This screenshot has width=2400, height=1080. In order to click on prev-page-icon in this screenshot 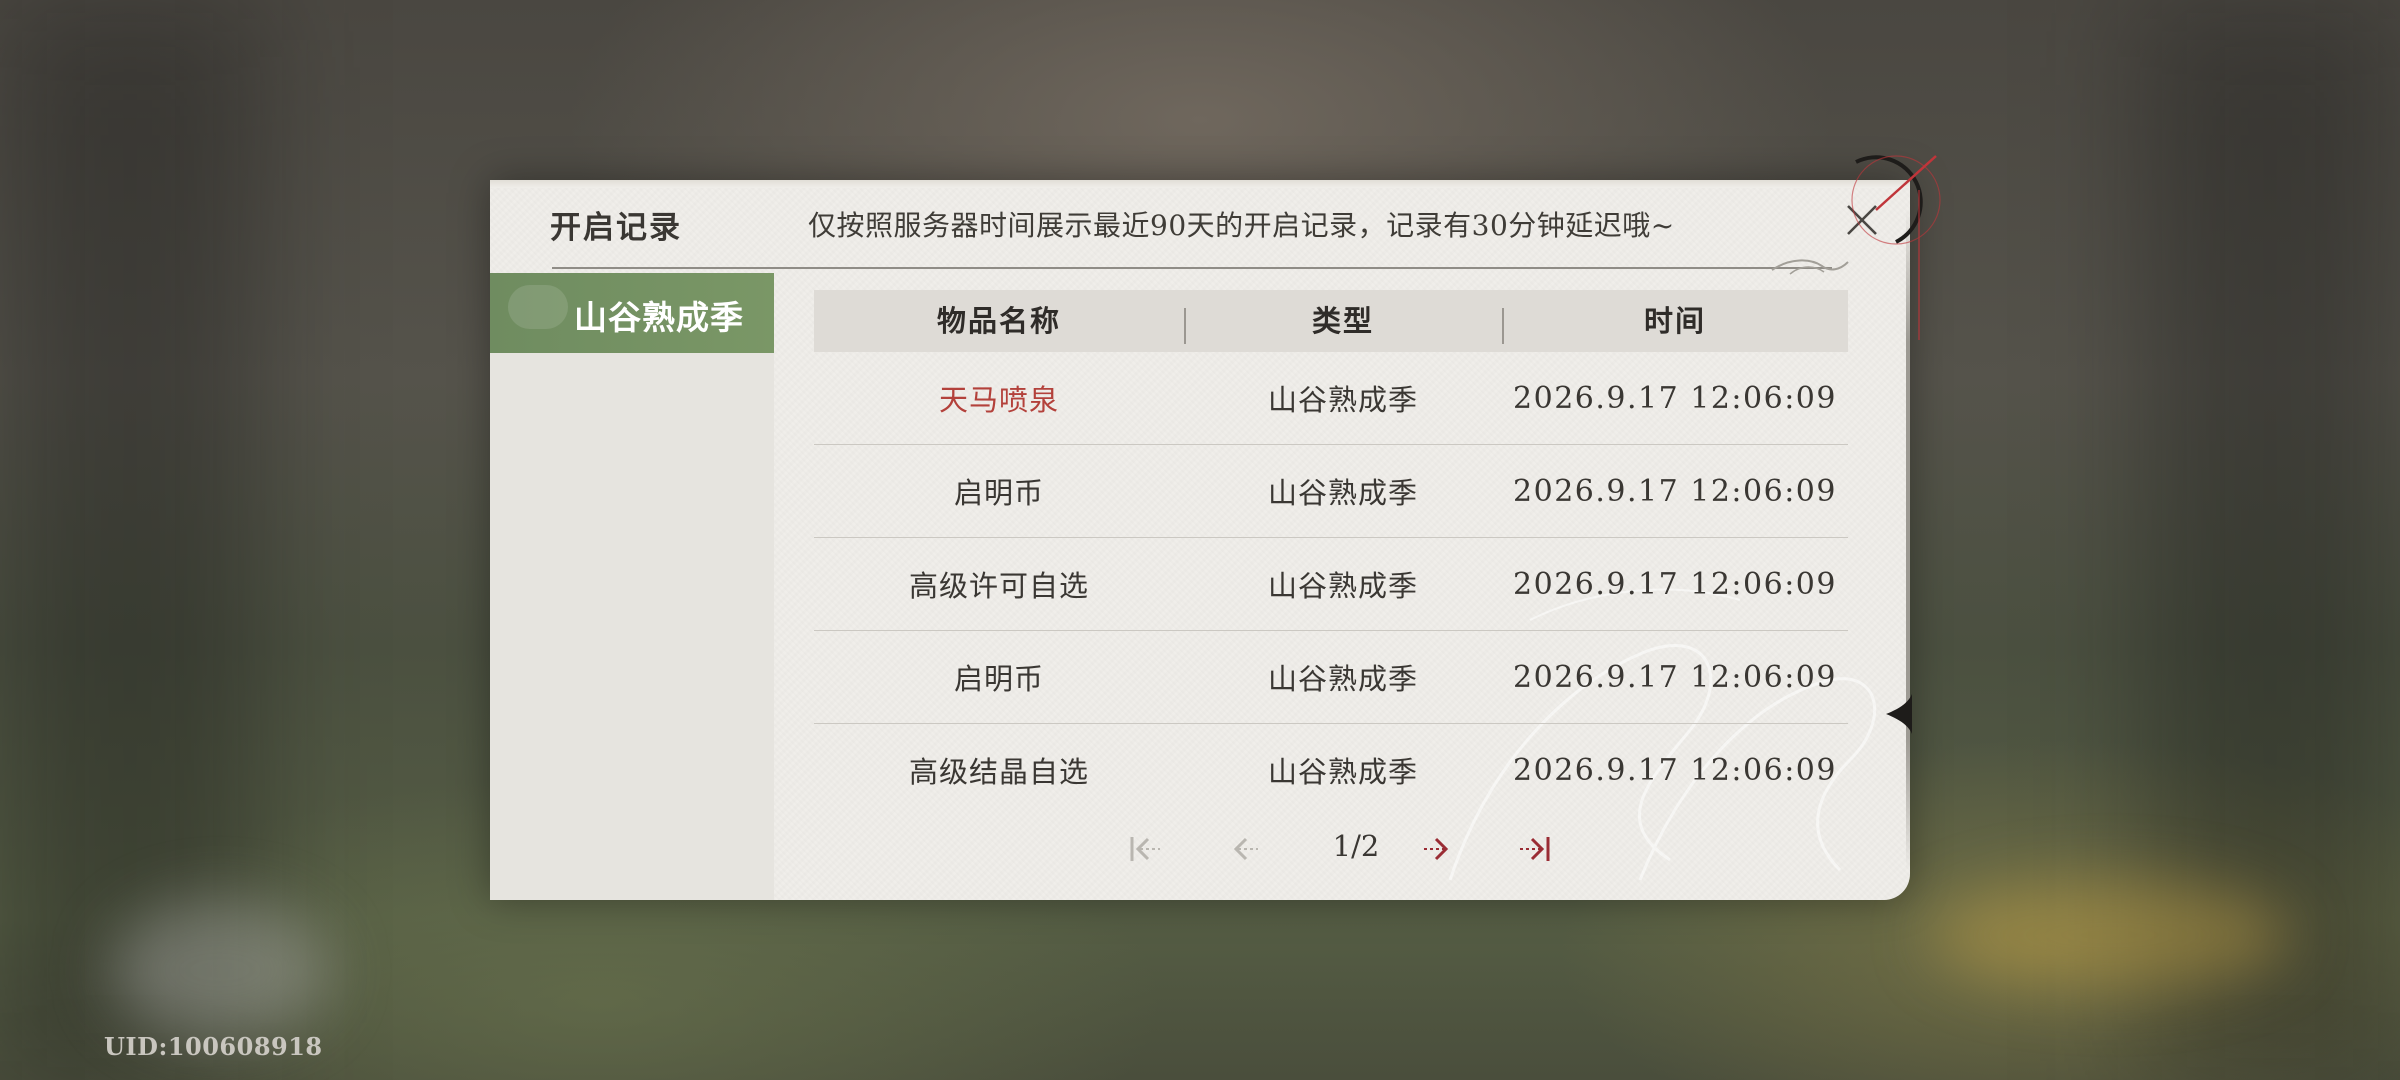, I will do `click(1245, 849)`.